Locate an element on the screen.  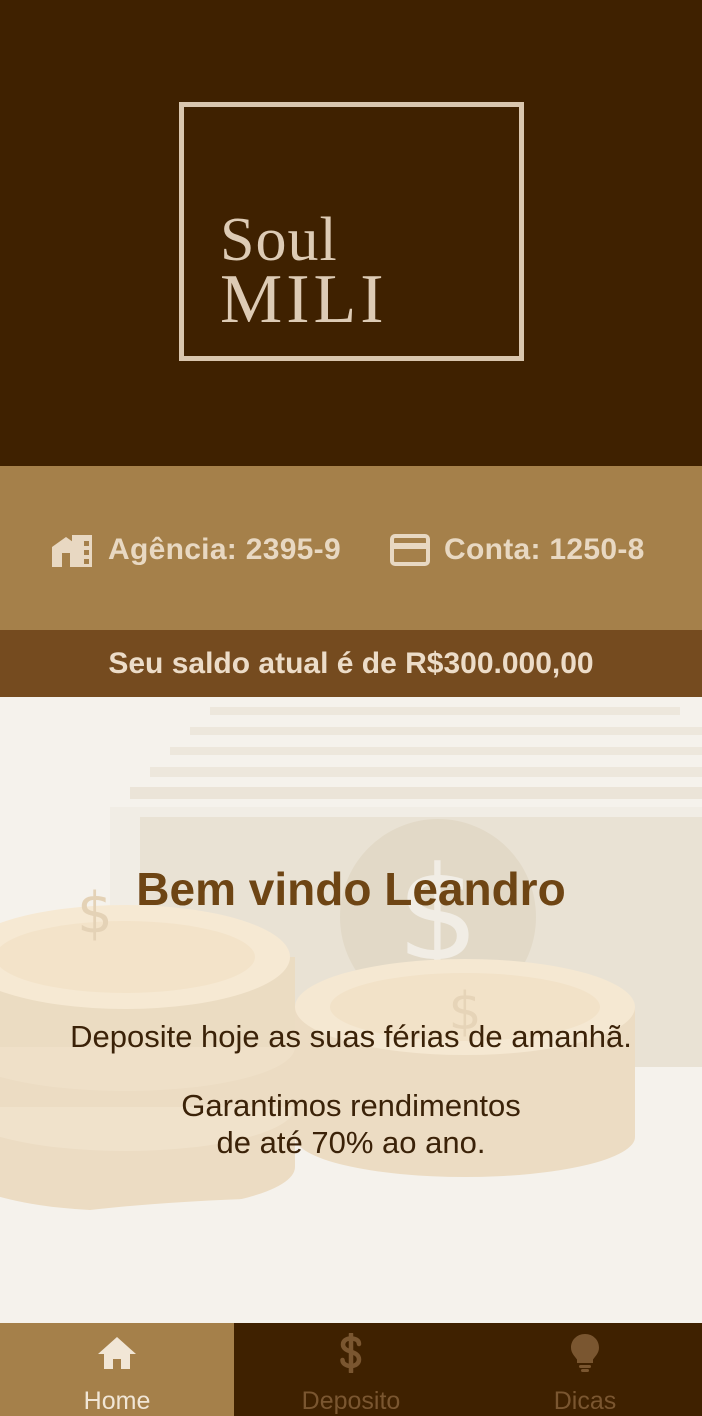
logo-text-mili: MILI is located at coordinates (304, 299).